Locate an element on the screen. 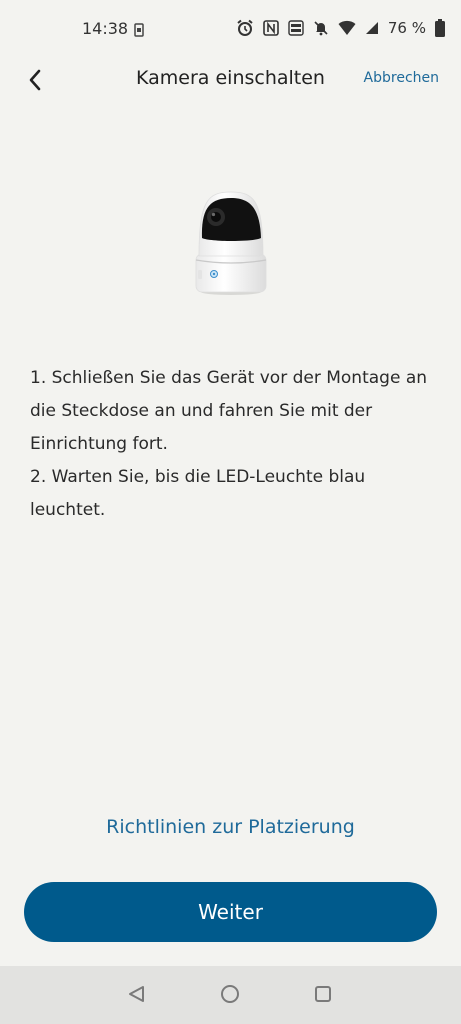  nfc-icon is located at coordinates (271, 28).